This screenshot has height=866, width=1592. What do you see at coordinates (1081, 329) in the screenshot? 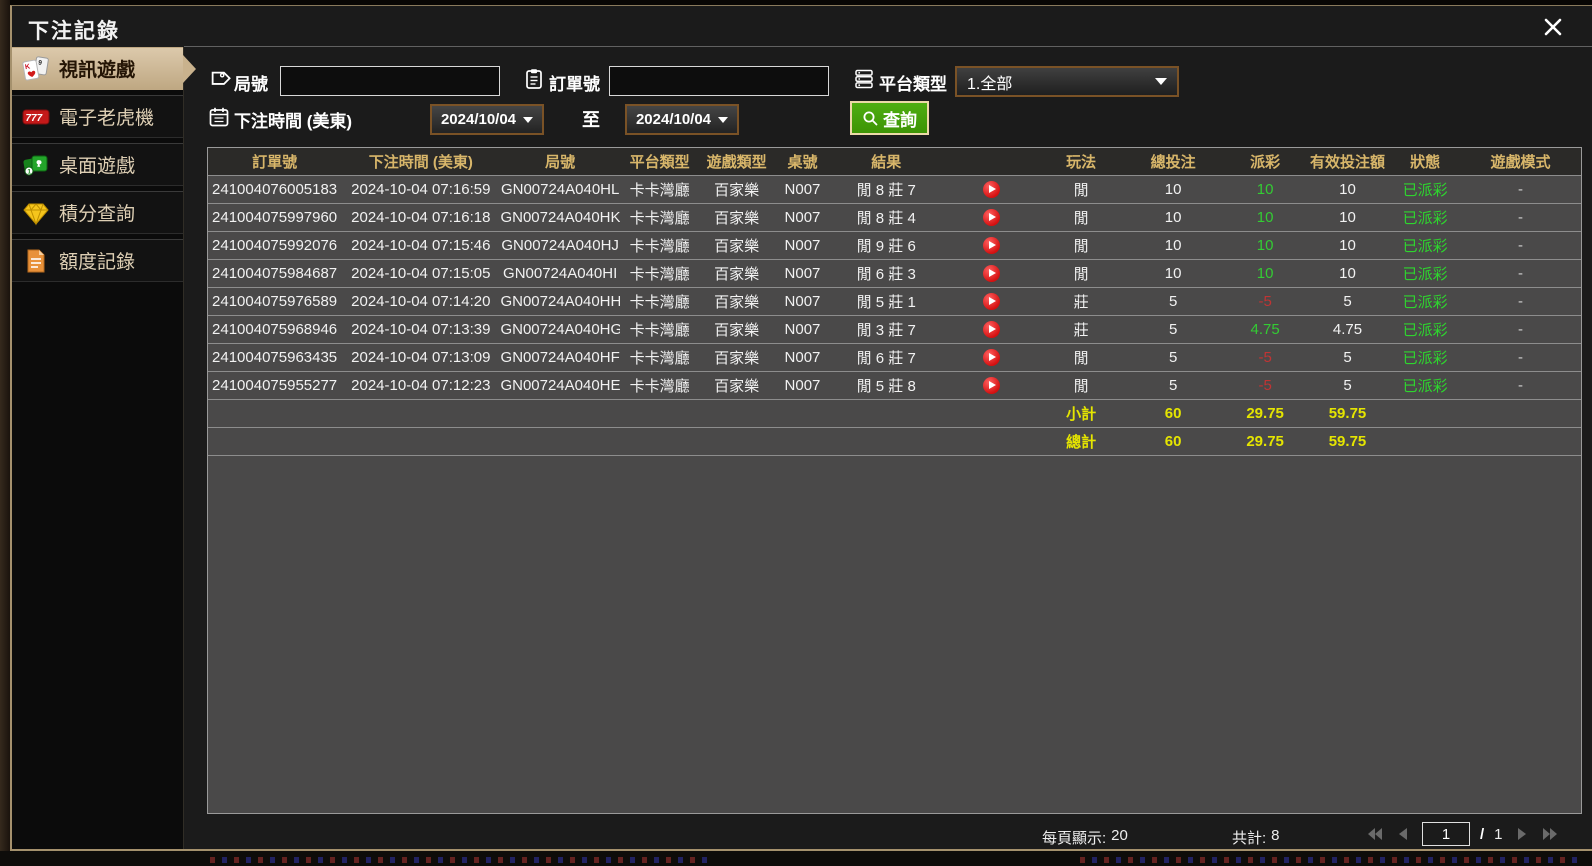
I see `cell-play: 莊` at bounding box center [1081, 329].